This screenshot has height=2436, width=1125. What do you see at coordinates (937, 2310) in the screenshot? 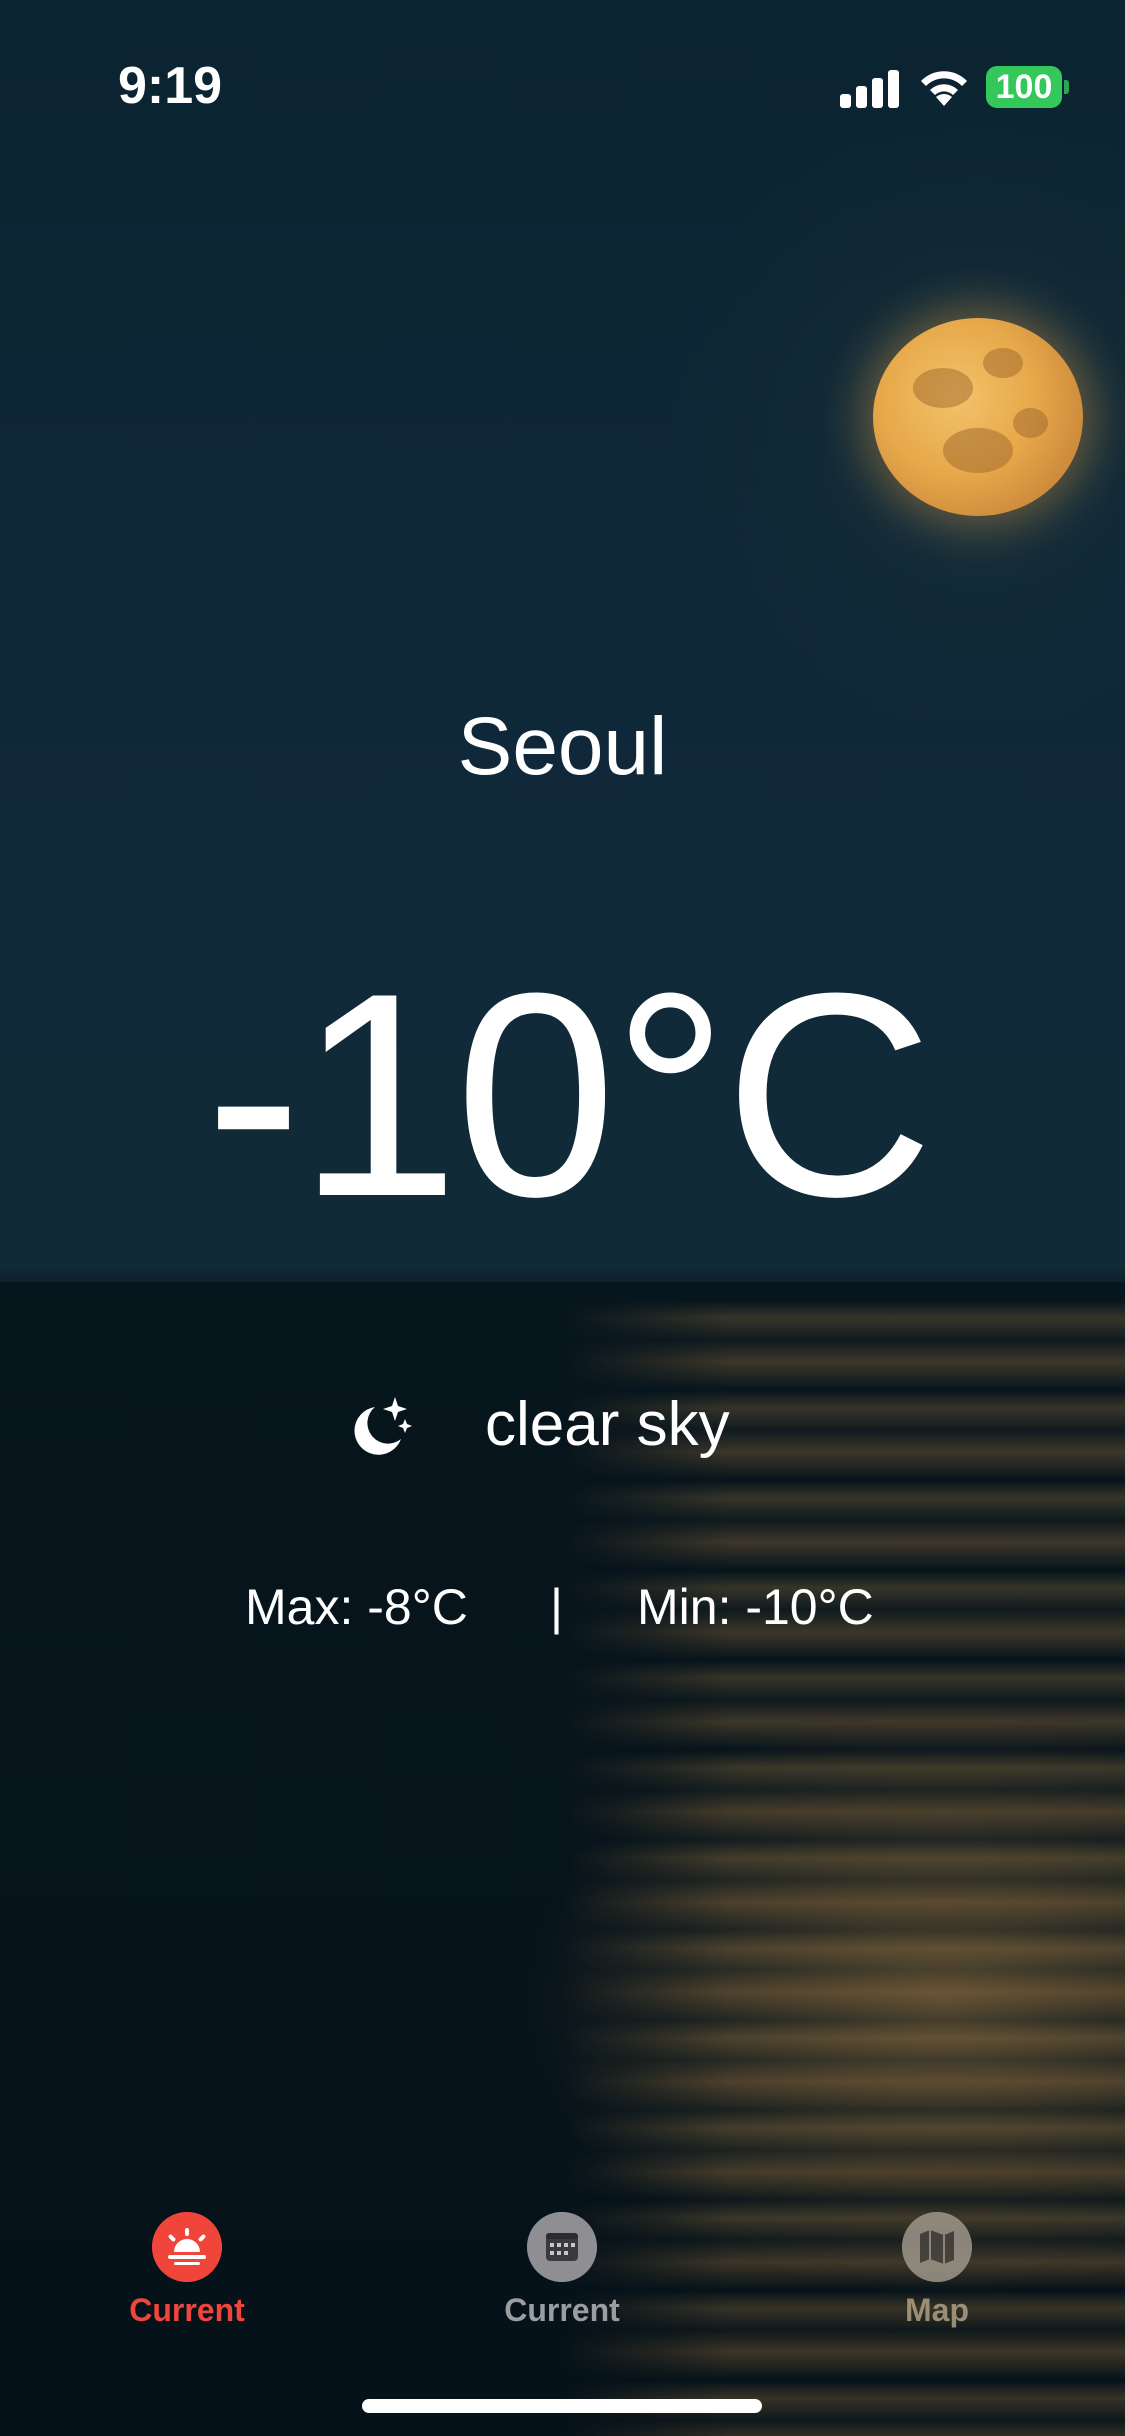
I see `tab-label: Map` at bounding box center [937, 2310].